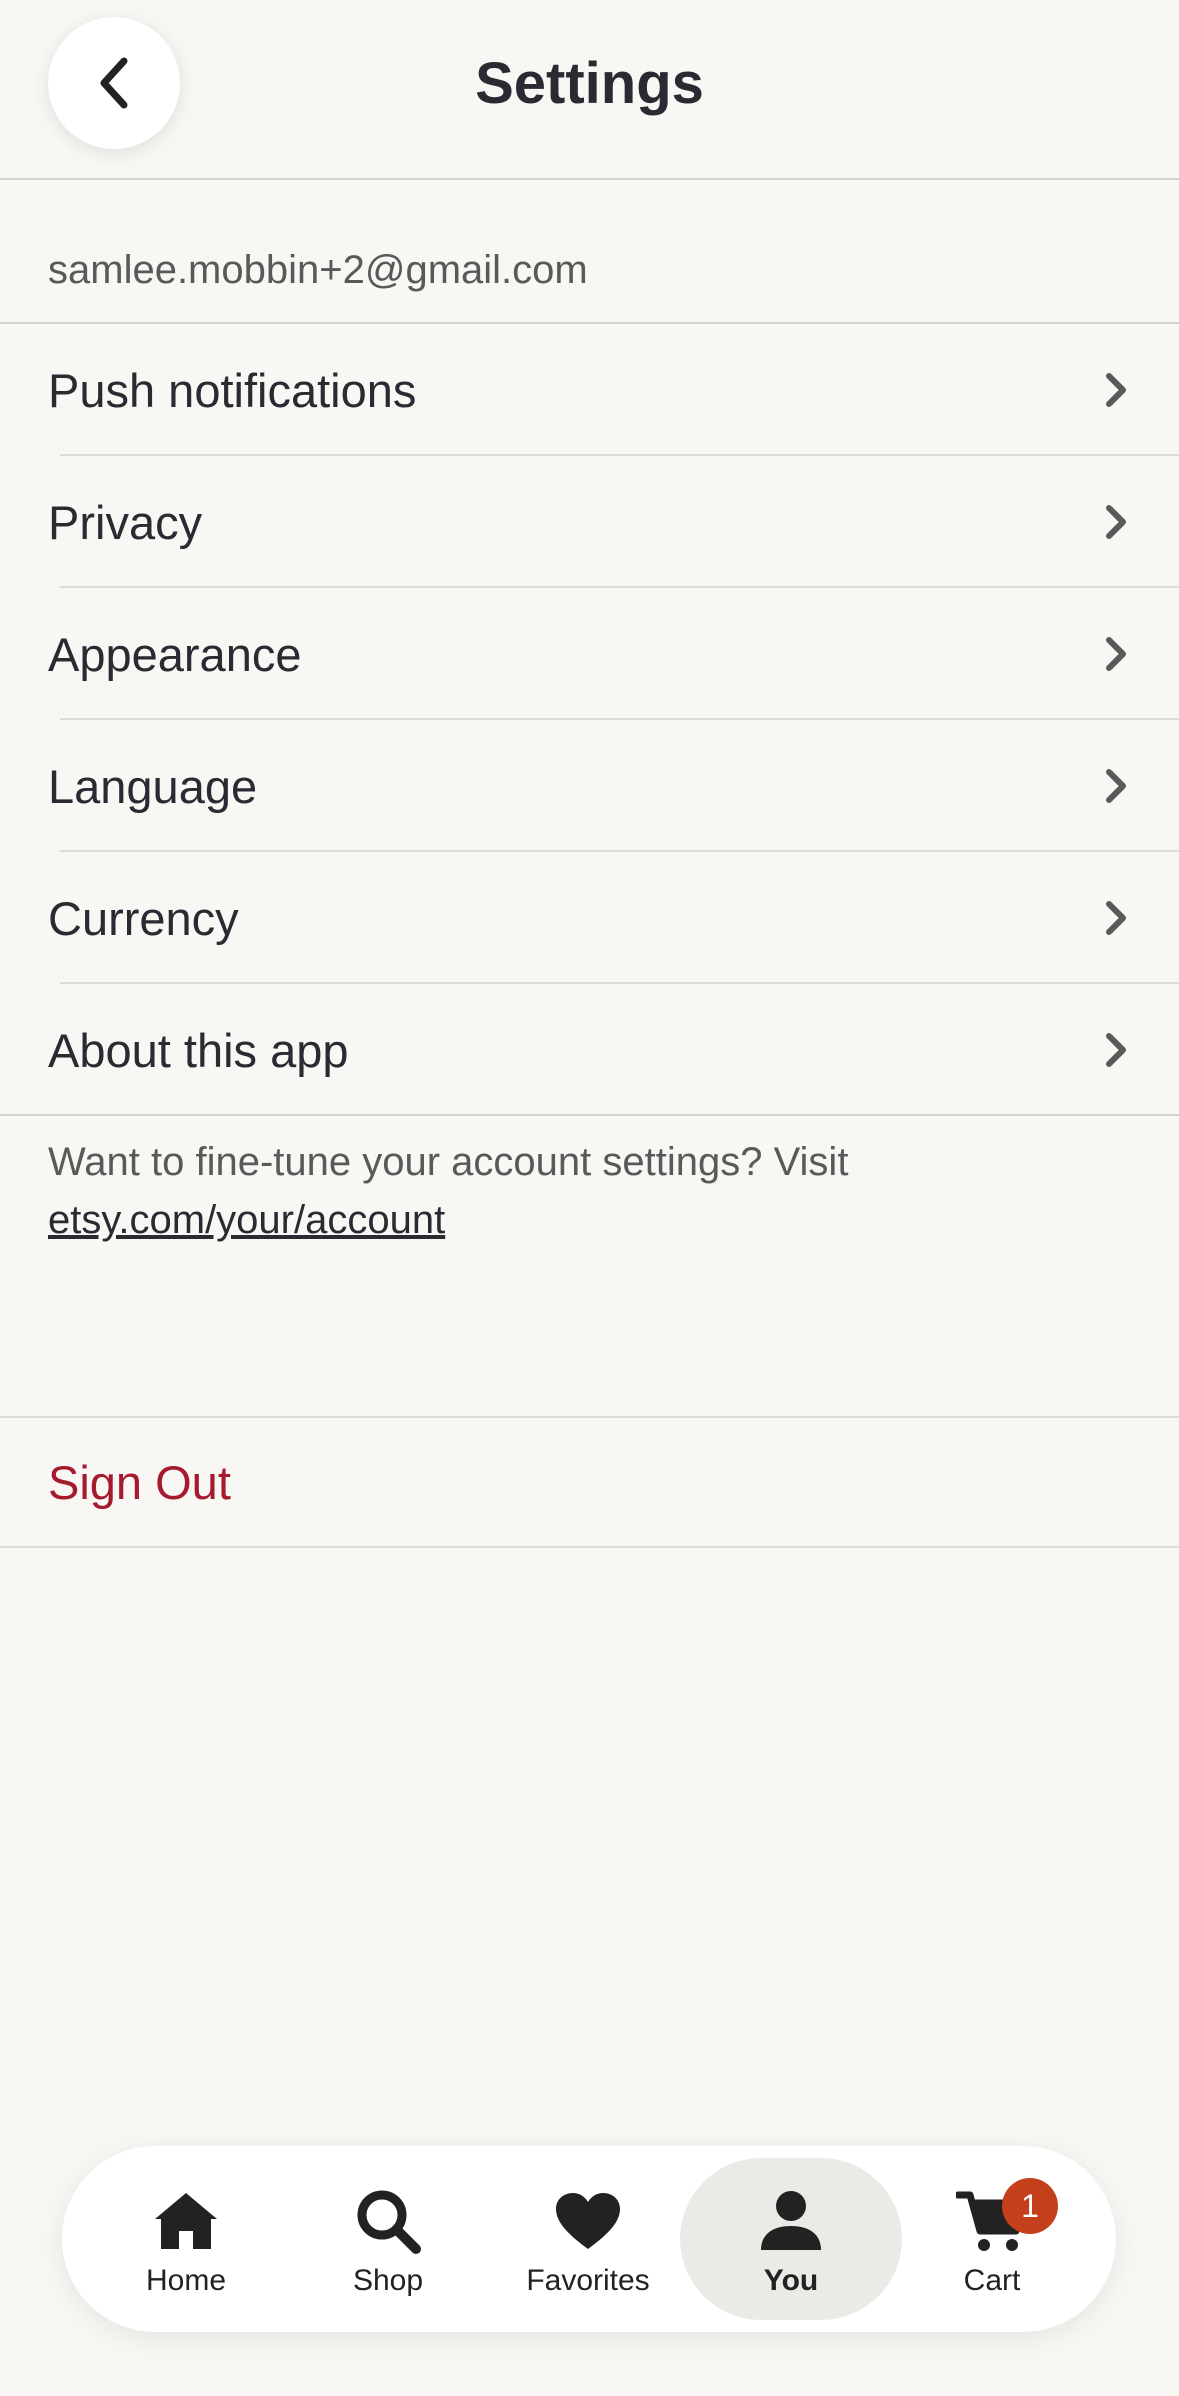 Image resolution: width=1179 pixels, height=2396 pixels. Describe the element at coordinates (186, 2280) in the screenshot. I see `tab-label: Home` at that location.